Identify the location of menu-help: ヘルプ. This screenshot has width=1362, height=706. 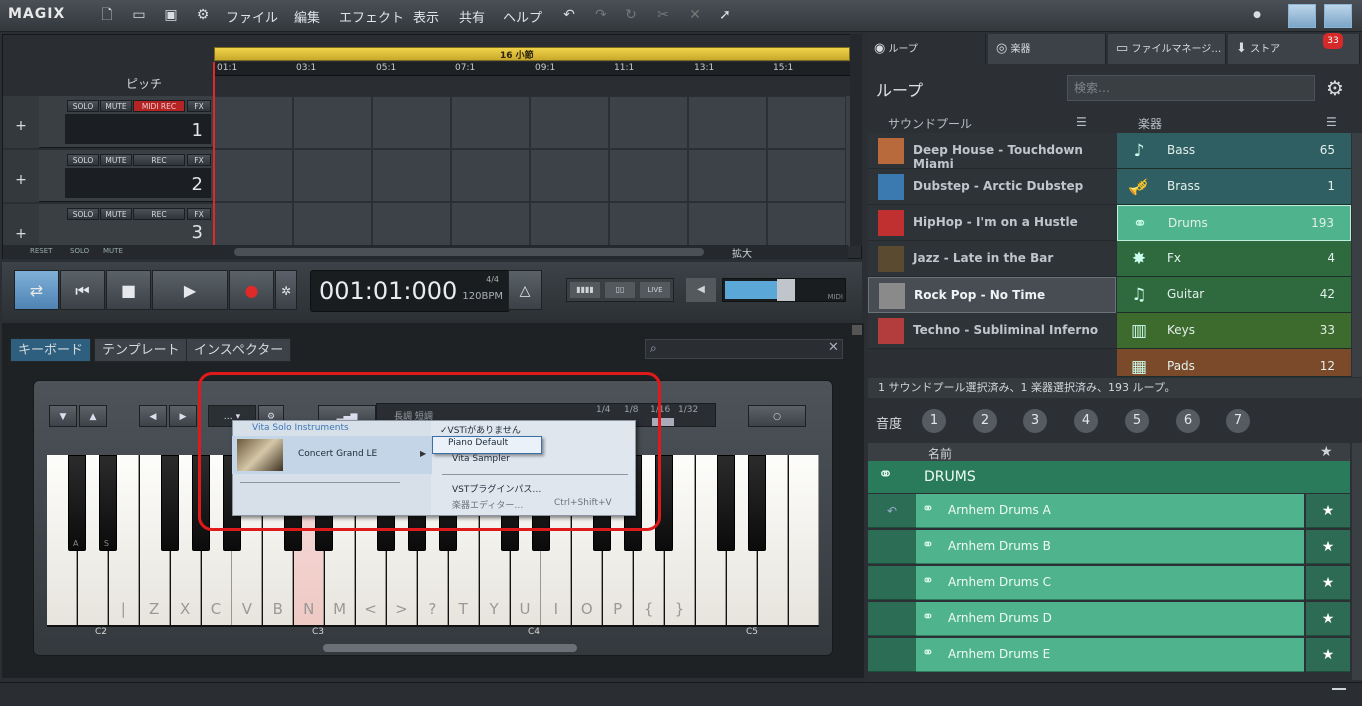
(522, 16).